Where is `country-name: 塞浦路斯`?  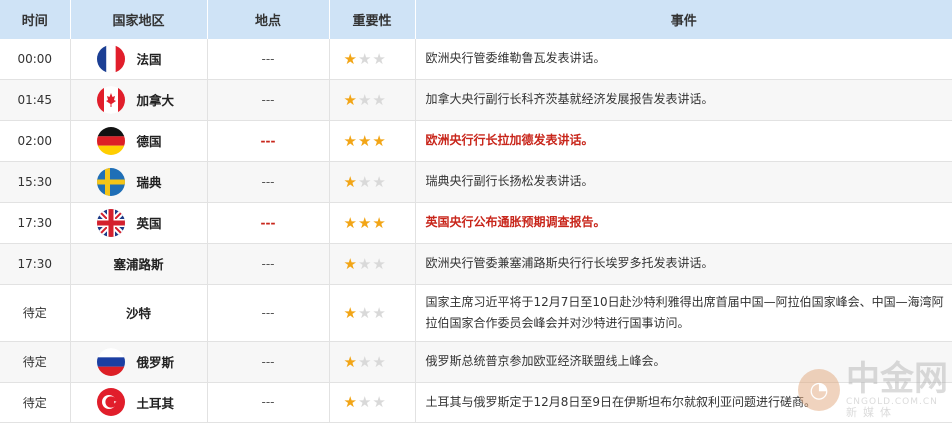
country-name: 塞浦路斯 is located at coordinates (138, 264).